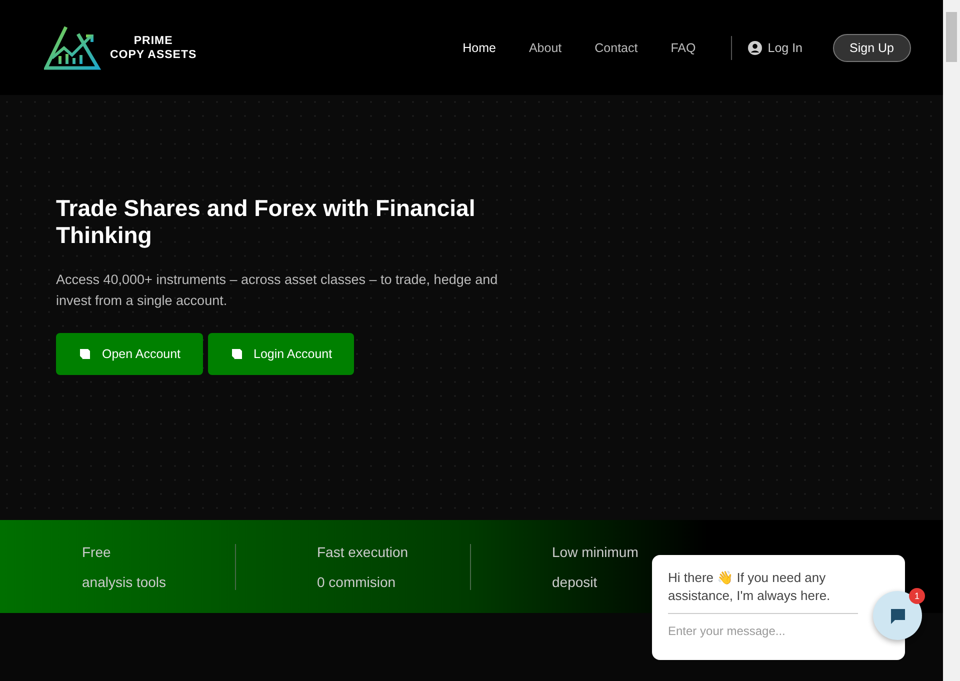 The height and width of the screenshot is (681, 960). Describe the element at coordinates (595, 552) in the screenshot. I see `feature-text: Low minimum` at that location.